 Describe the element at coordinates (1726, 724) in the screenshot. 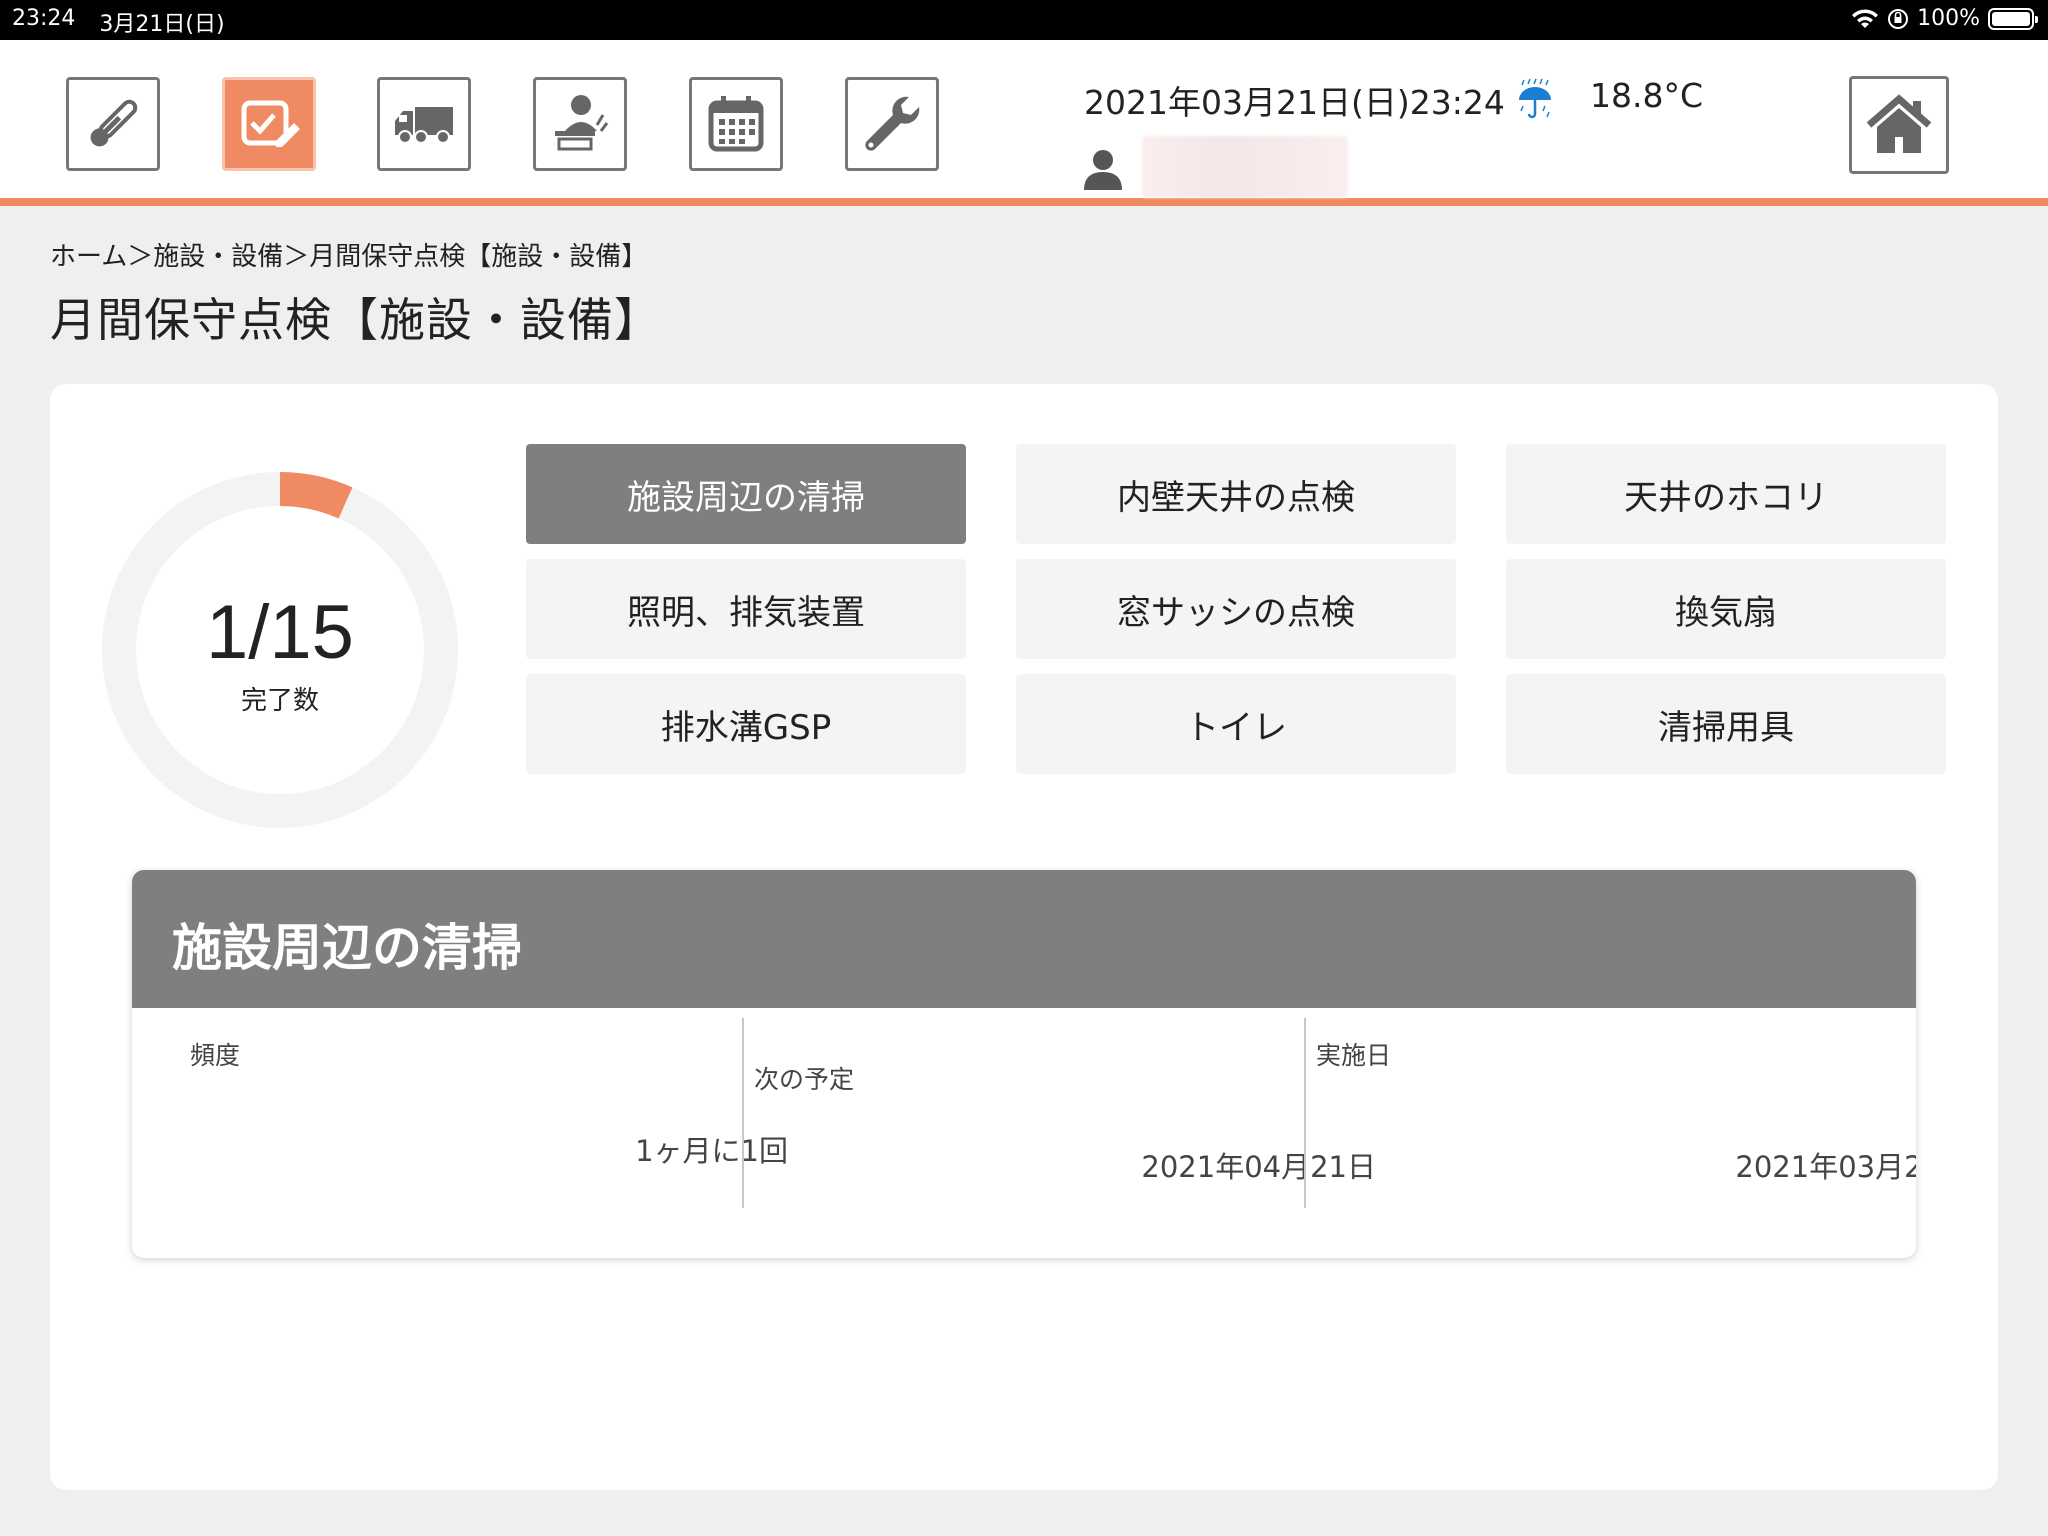

I see `category-button-9: 清掃用具` at that location.